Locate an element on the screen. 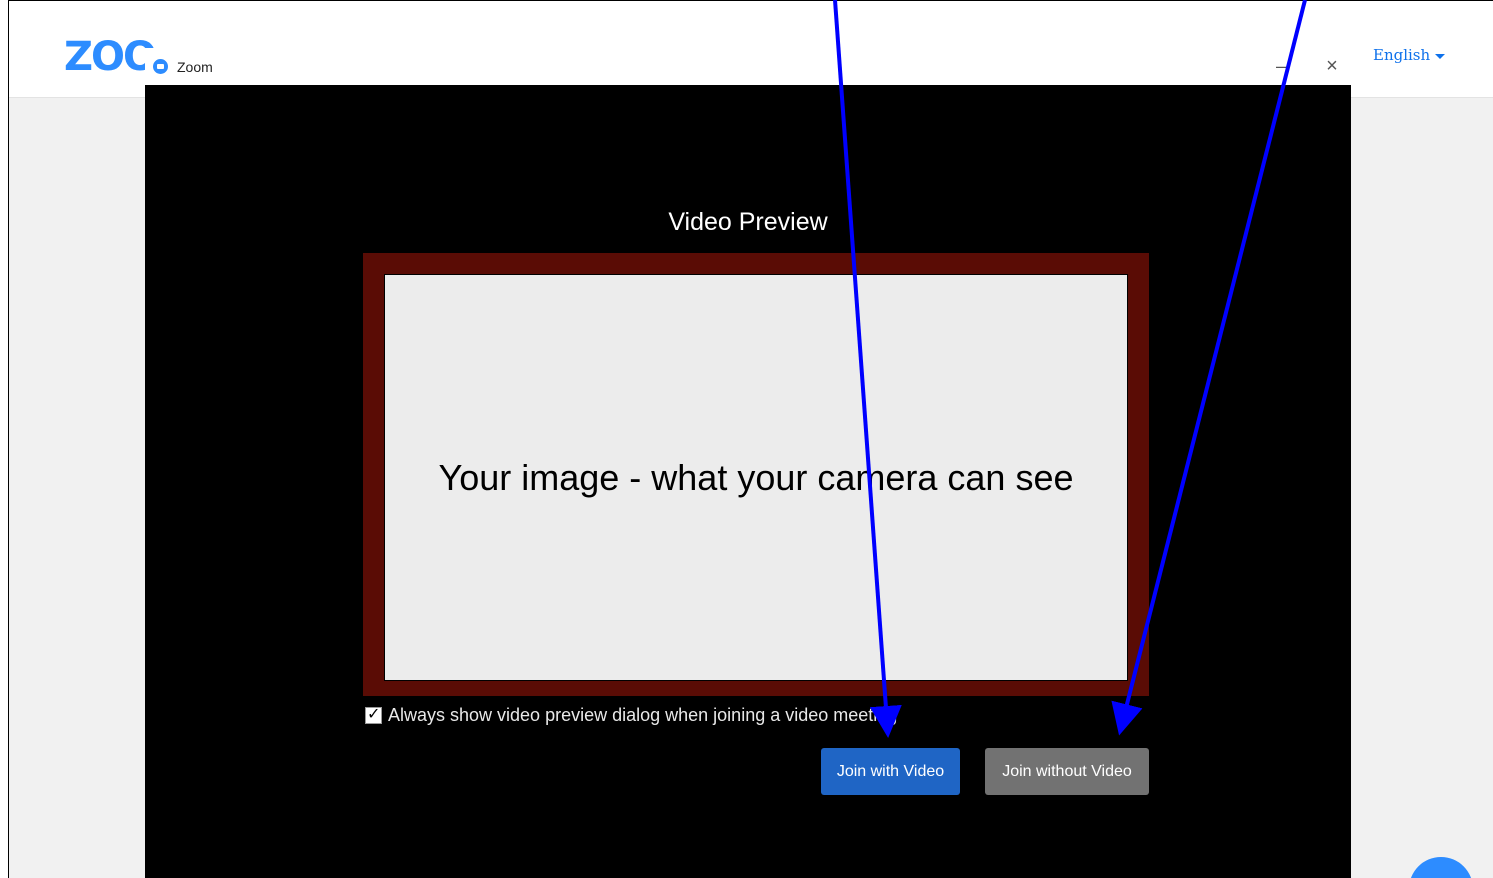 The height and width of the screenshot is (878, 1493). language-selector: English is located at coordinates (1409, 55).